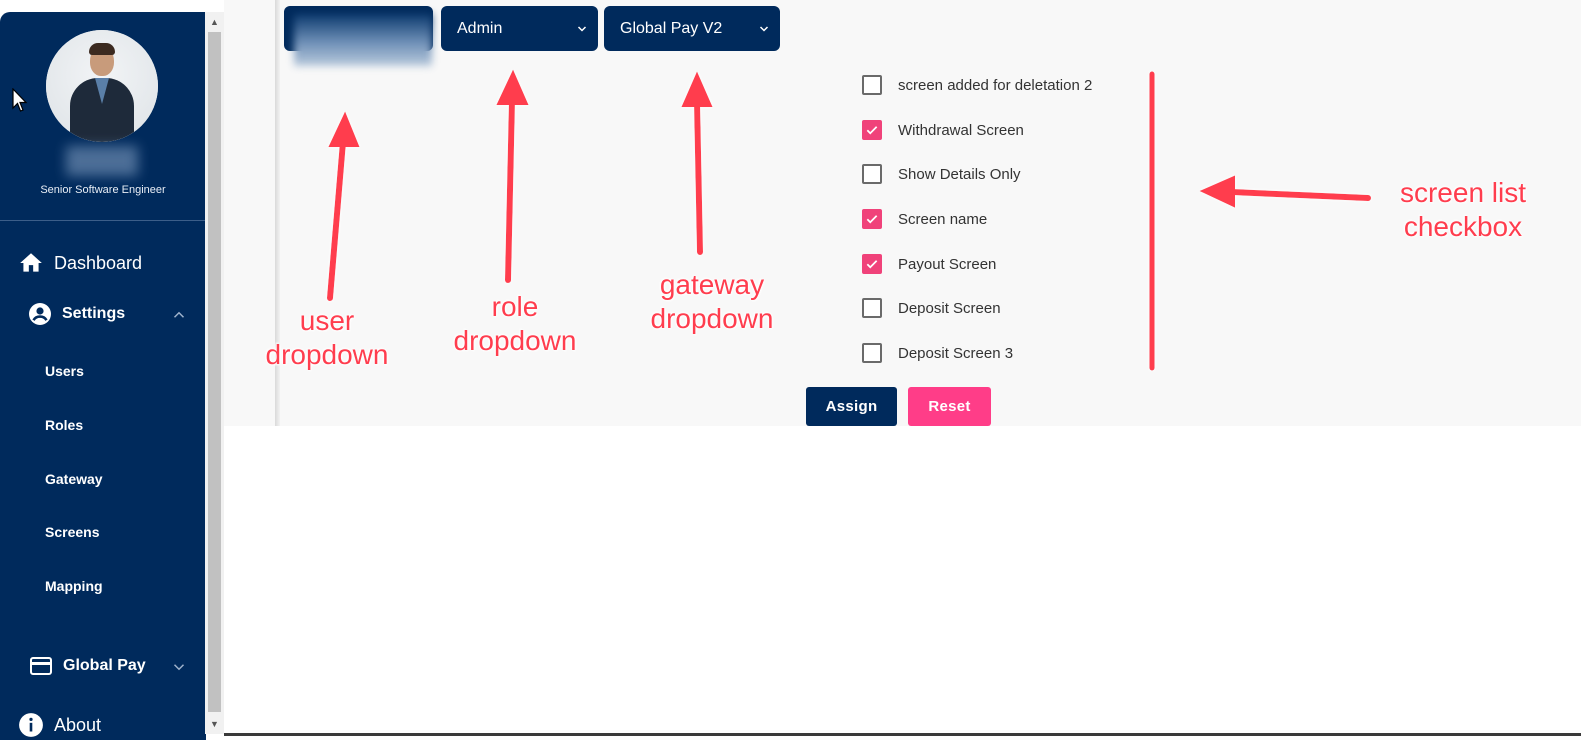 The image size is (1581, 743). What do you see at coordinates (40, 314) in the screenshot?
I see `account-circle-icon` at bounding box center [40, 314].